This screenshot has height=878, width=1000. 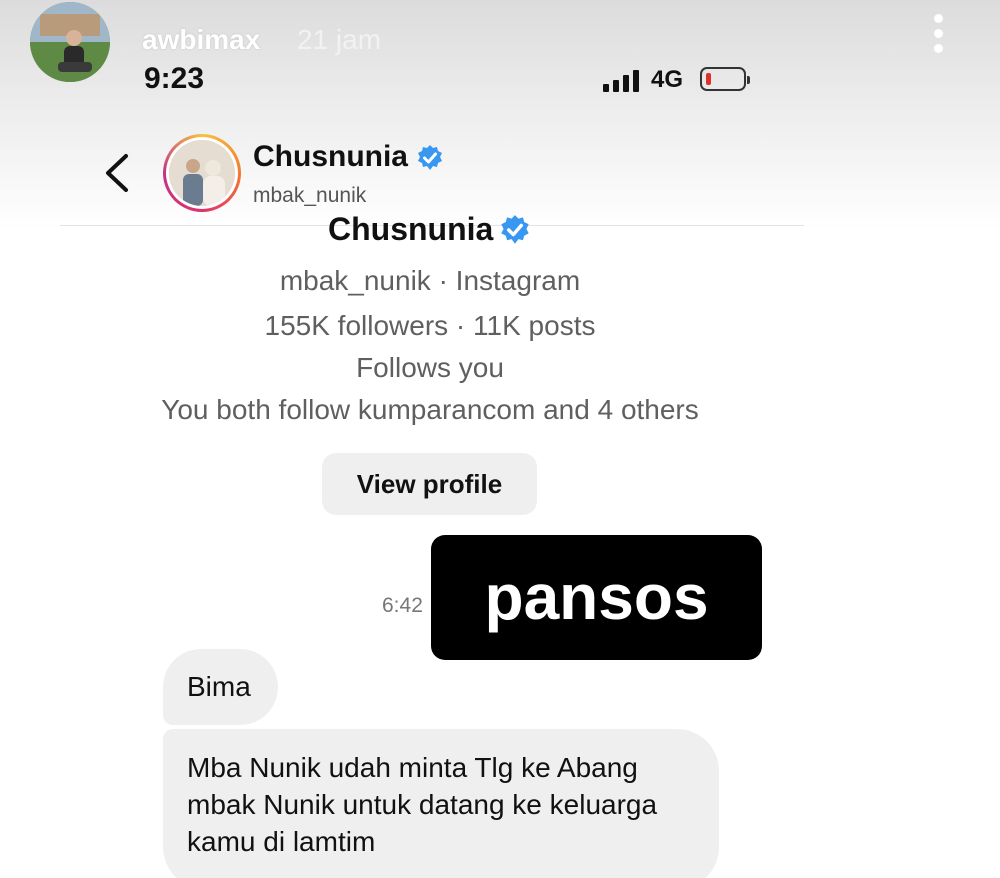 What do you see at coordinates (429, 484) in the screenshot?
I see `view-profile-button: View profile` at bounding box center [429, 484].